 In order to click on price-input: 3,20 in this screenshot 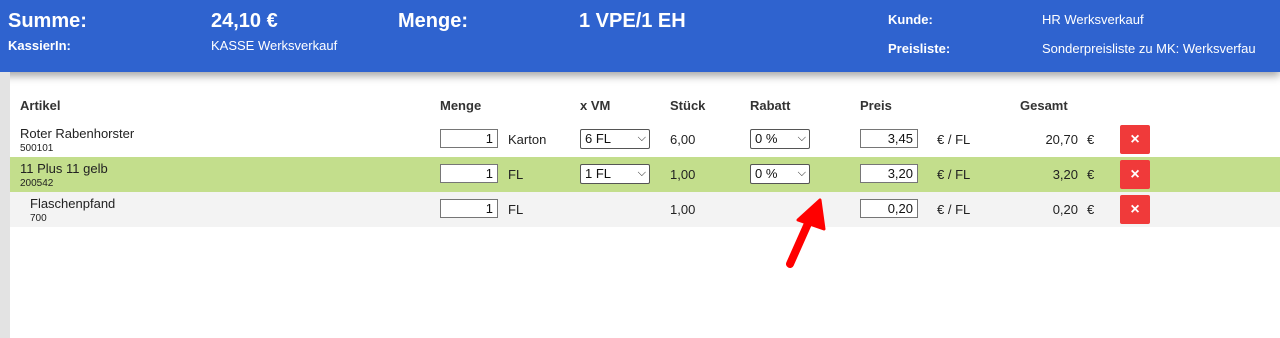, I will do `click(889, 173)`.